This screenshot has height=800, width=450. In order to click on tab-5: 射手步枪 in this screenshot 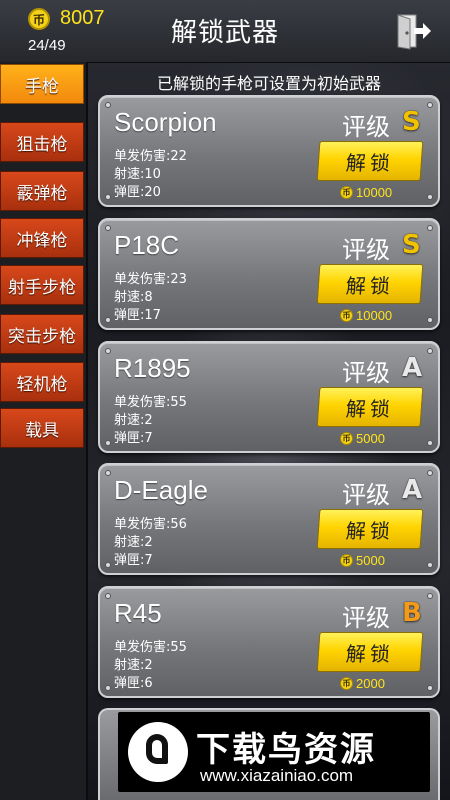, I will do `click(42, 285)`.